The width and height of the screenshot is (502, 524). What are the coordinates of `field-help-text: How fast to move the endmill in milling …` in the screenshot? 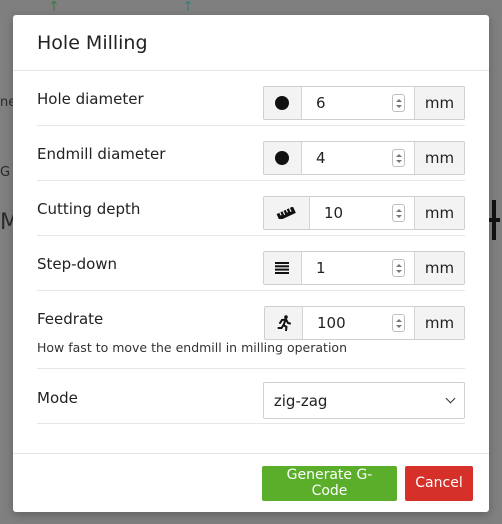 It's located at (192, 347).